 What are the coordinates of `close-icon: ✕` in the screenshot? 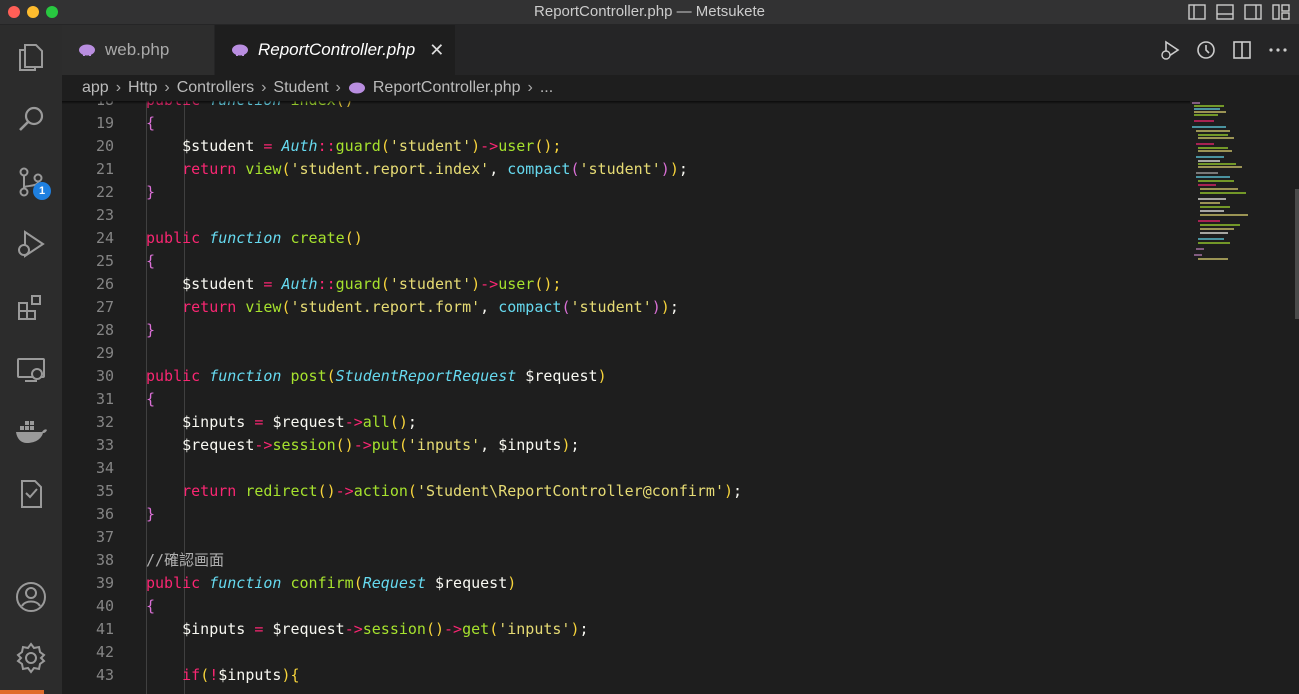 It's located at (436, 50).